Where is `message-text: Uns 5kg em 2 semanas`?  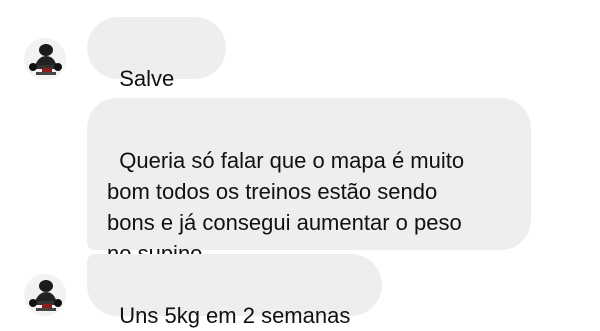
message-text: Uns 5kg em 2 semanas is located at coordinates (235, 315).